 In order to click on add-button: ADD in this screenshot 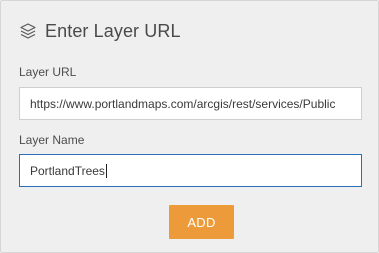, I will do `click(201, 222)`.